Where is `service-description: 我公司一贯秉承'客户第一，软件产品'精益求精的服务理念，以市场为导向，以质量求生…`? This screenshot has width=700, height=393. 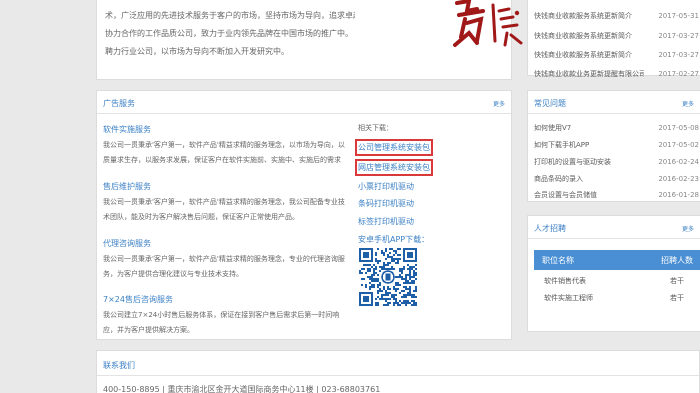
service-description: 我公司一贯秉承'客户第一，软件产品'精益求精的服务理念，以市场为导向，以质量求生… is located at coordinates (224, 152).